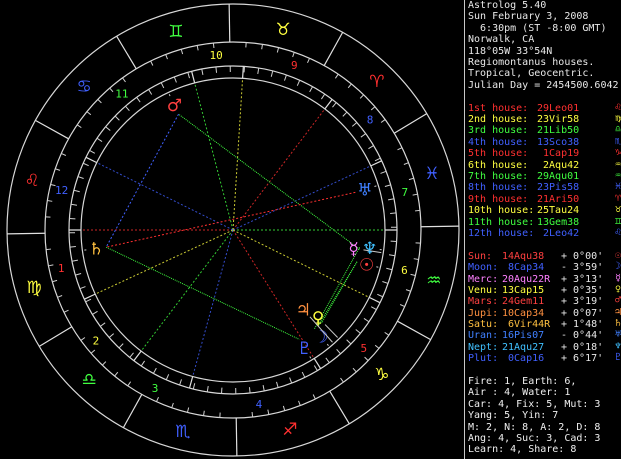 The height and width of the screenshot is (459, 621). What do you see at coordinates (174, 106) in the screenshot?
I see `planet-glyph: ♂` at bounding box center [174, 106].